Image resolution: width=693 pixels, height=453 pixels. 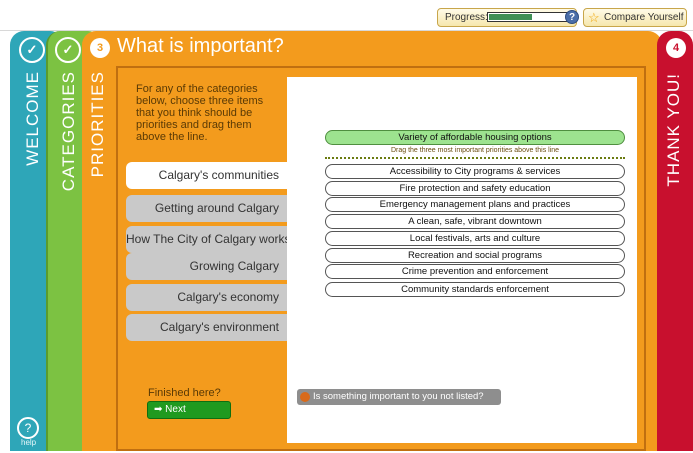 What do you see at coordinates (206, 297) in the screenshot?
I see `category-tab-economy: Calgary's economy` at bounding box center [206, 297].